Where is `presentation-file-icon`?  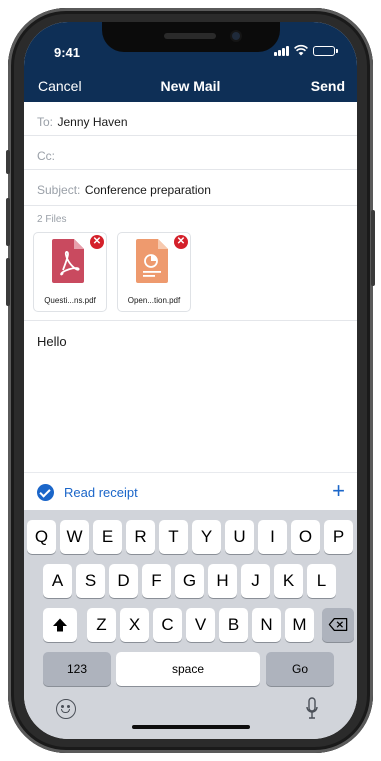
presentation-file-icon is located at coordinates (152, 261).